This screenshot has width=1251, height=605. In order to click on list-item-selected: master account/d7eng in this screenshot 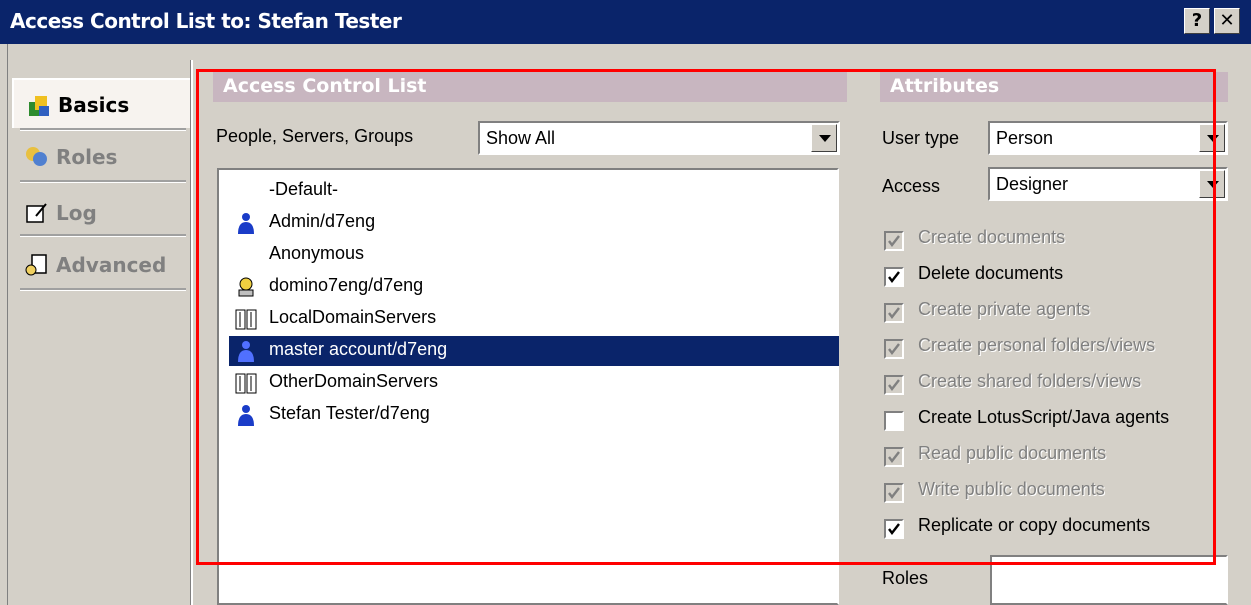, I will do `click(534, 351)`.